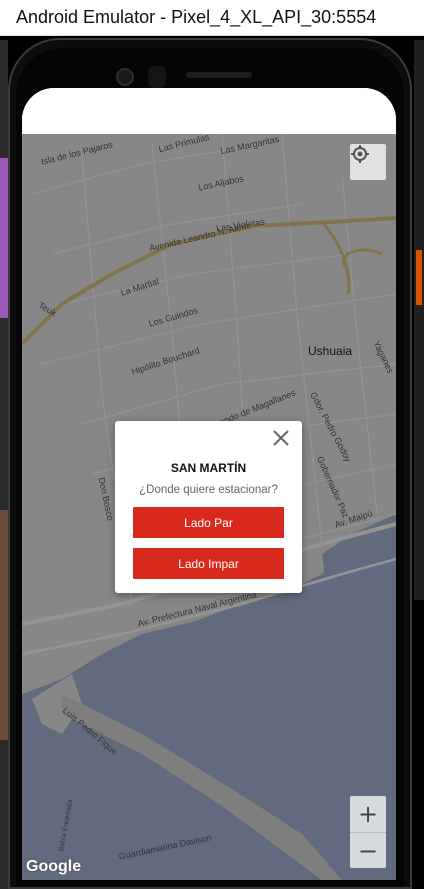  I want to click on zoom-out-button: −, so click(368, 850).